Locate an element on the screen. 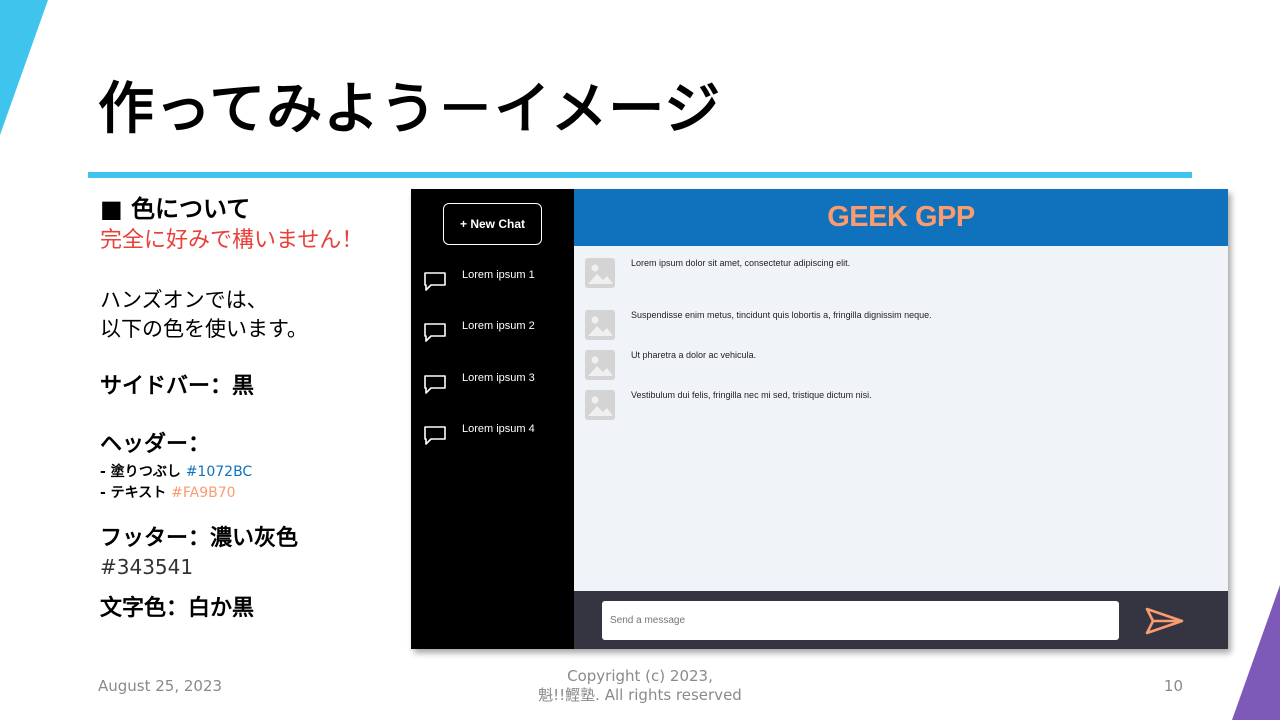 The height and width of the screenshot is (720, 1280). text-color-line: - テキスト #FA9B70 is located at coordinates (250, 493).